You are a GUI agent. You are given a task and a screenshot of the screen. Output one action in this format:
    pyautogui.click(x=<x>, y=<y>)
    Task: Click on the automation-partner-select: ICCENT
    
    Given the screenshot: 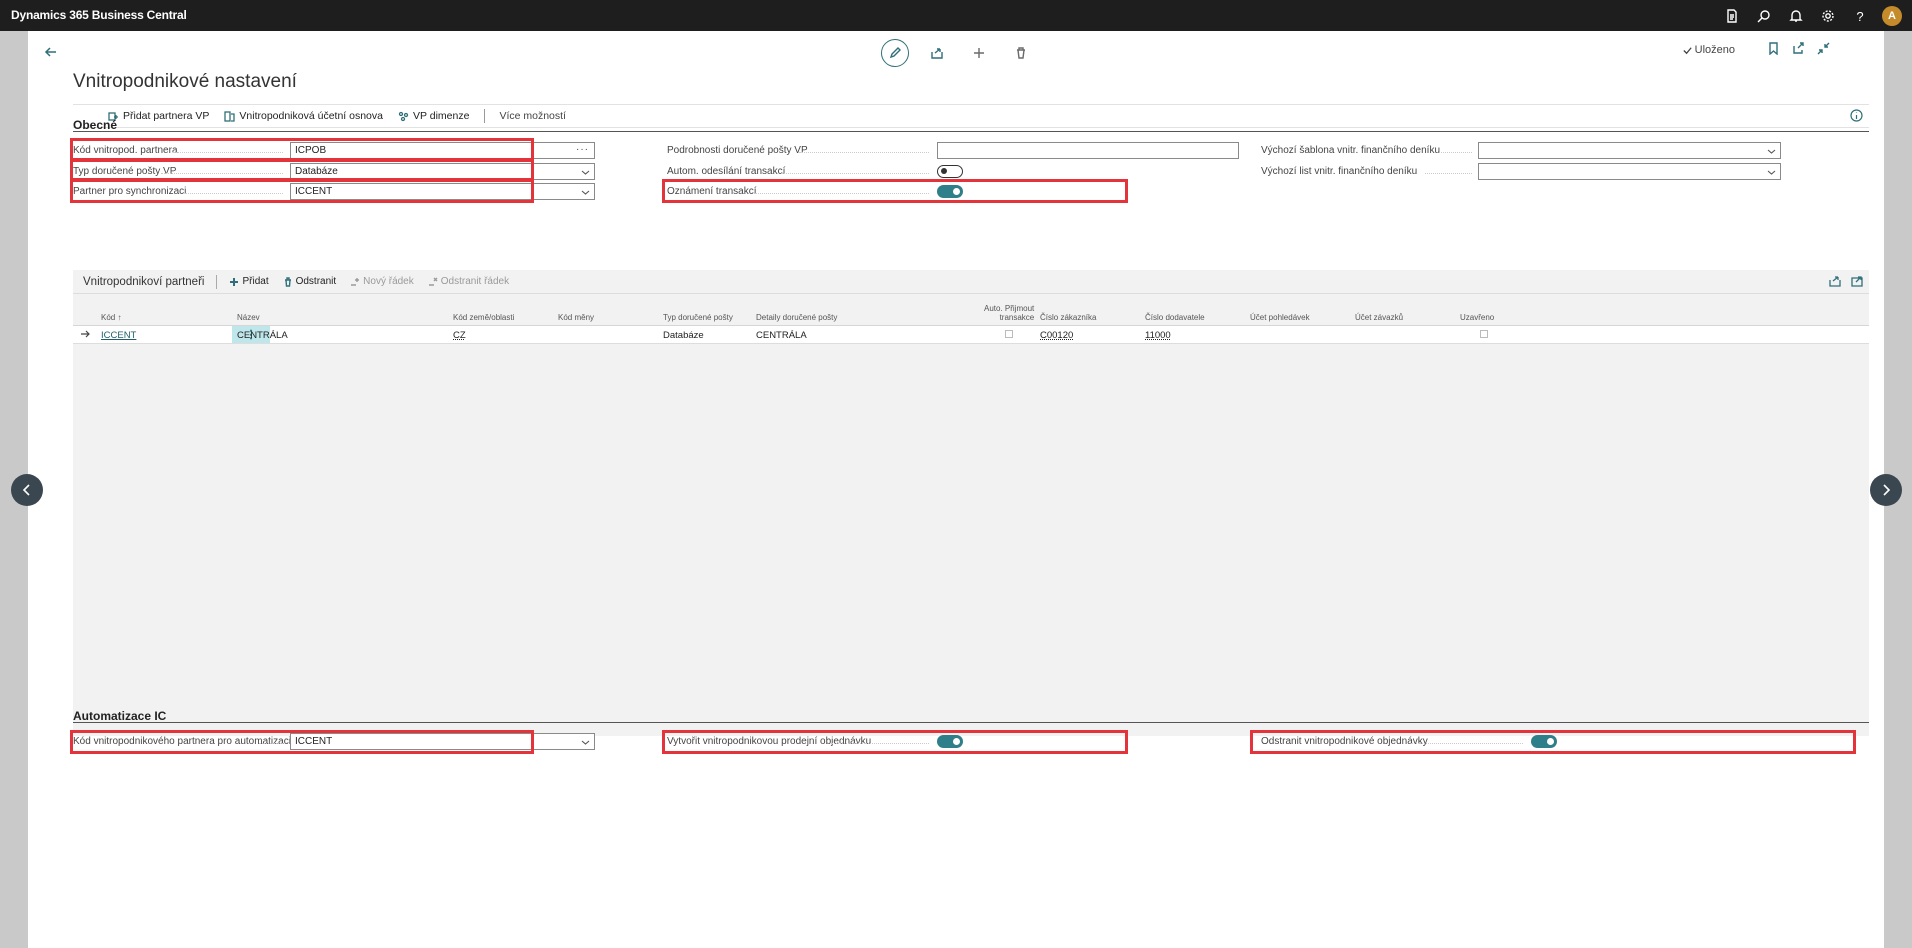 What is the action you would take?
    pyautogui.click(x=442, y=741)
    